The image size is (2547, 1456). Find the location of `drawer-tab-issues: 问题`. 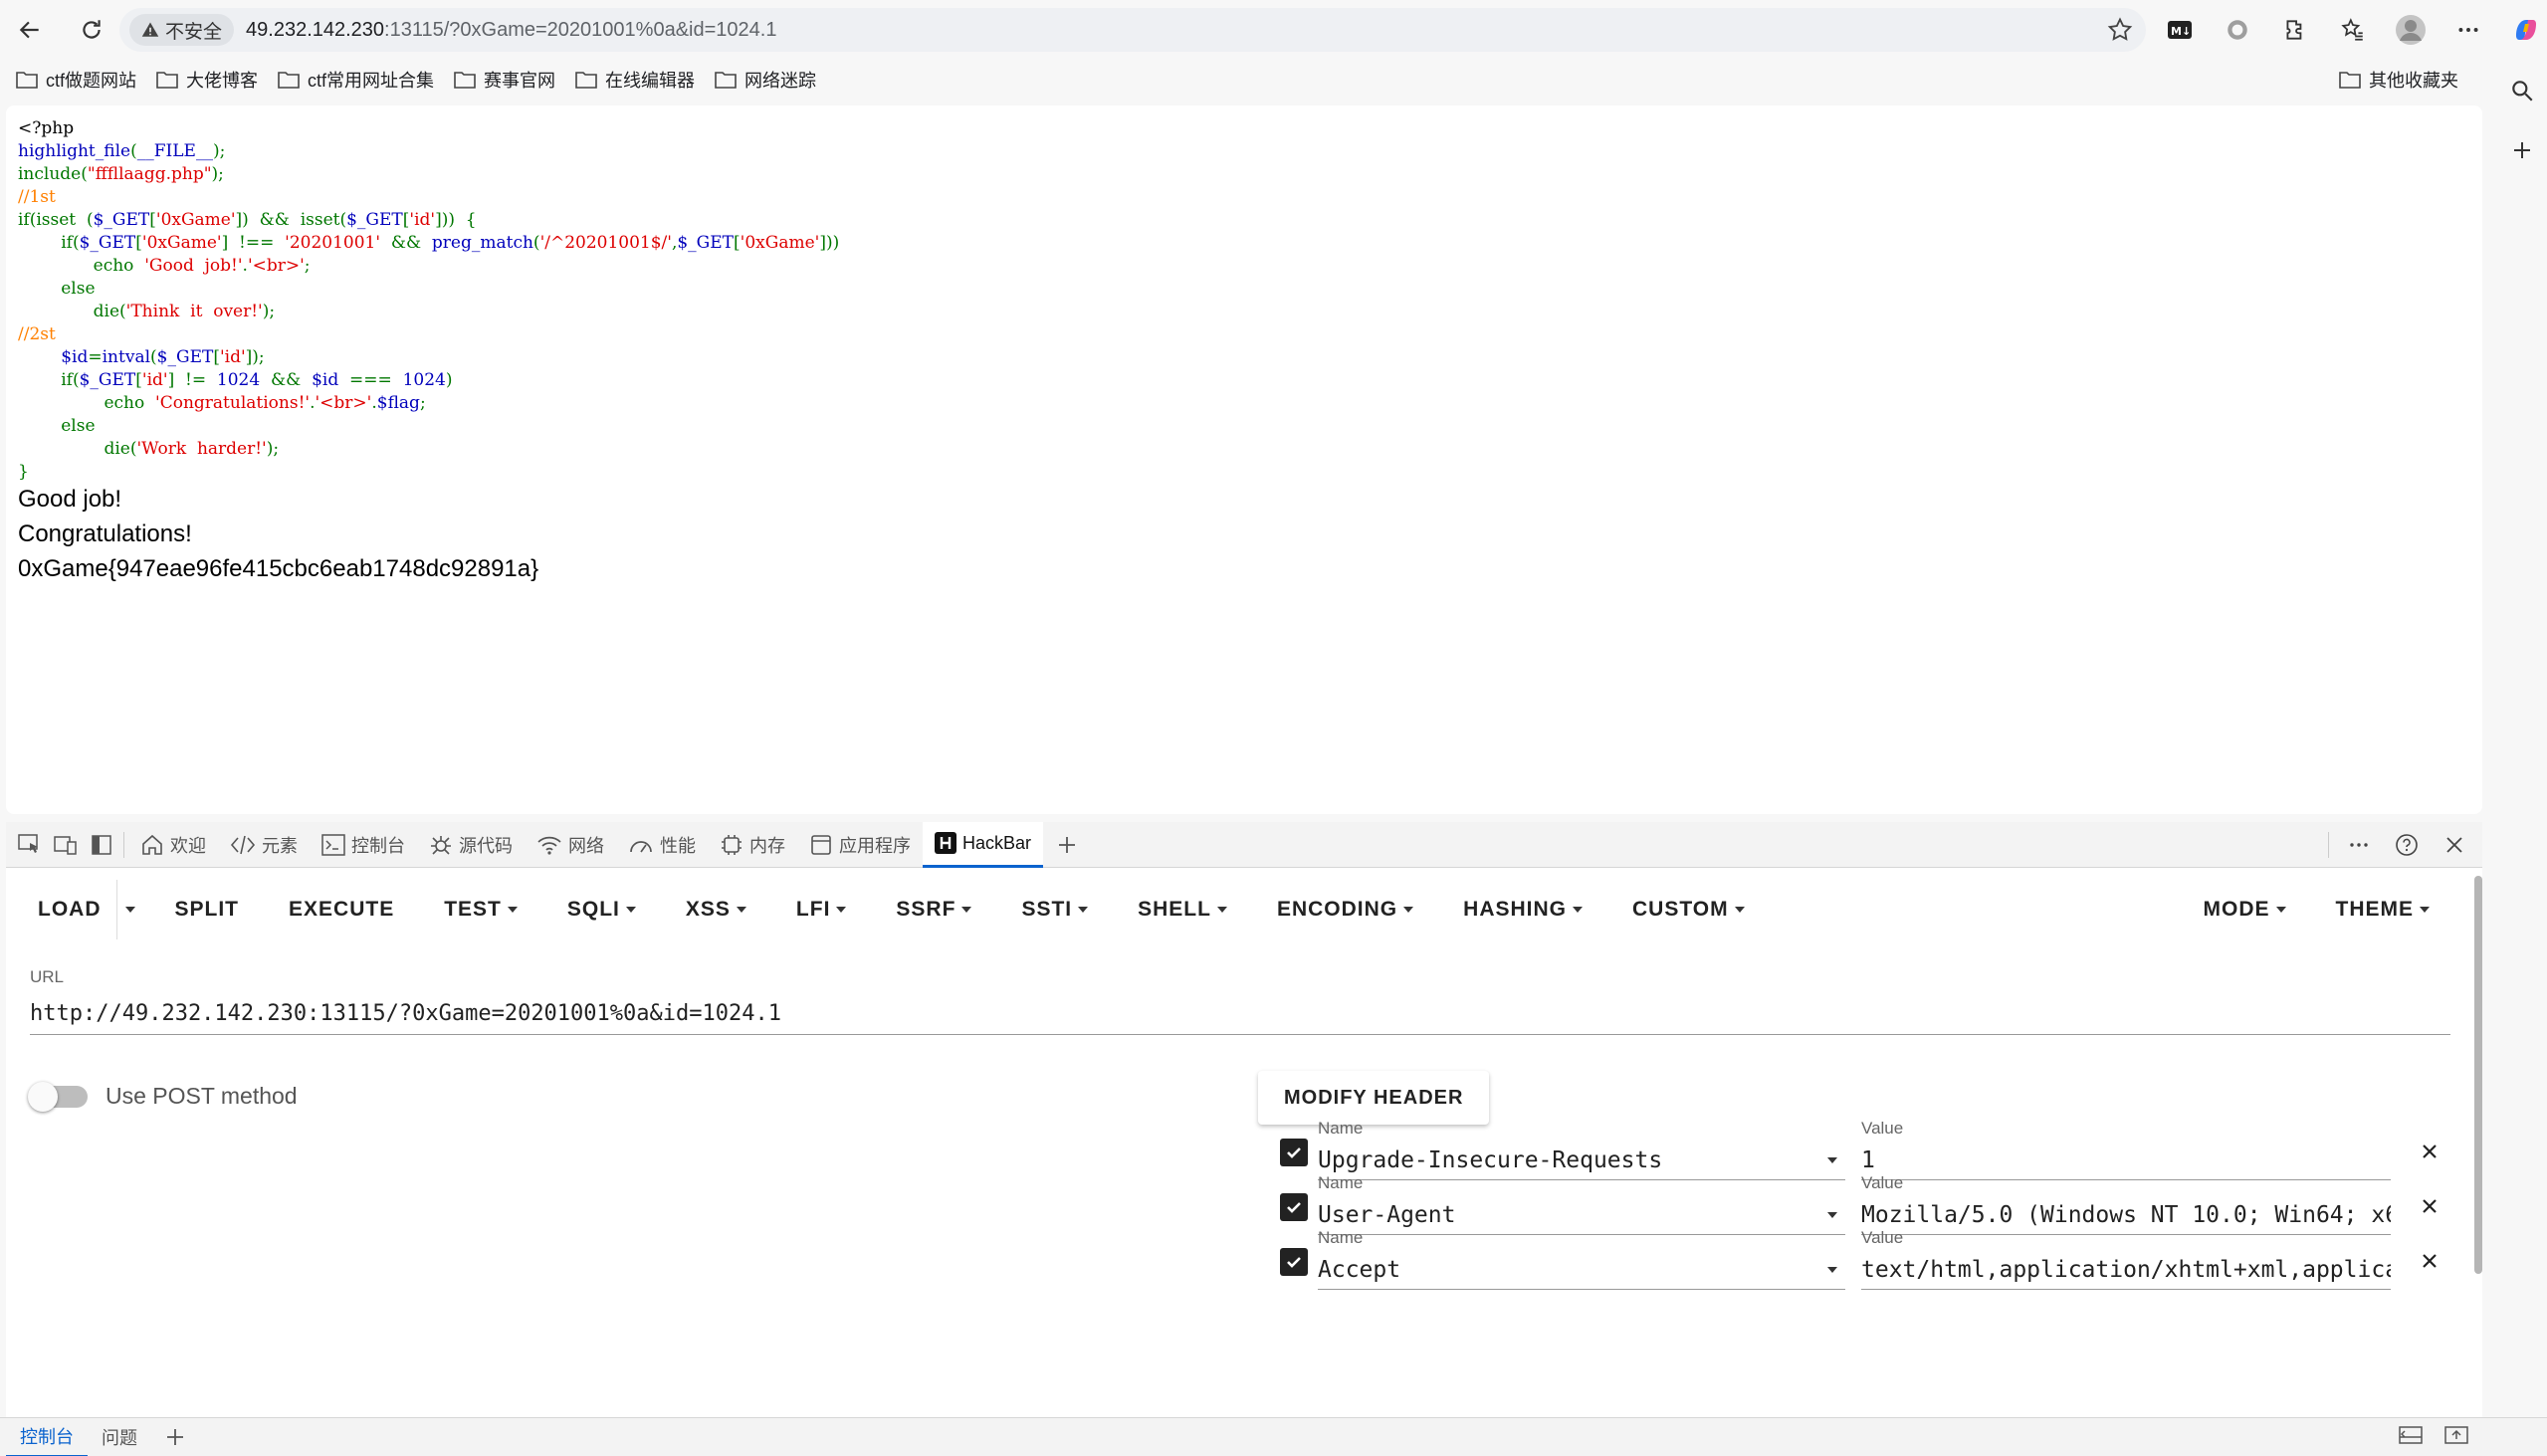

drawer-tab-issues: 问题 is located at coordinates (119, 1437).